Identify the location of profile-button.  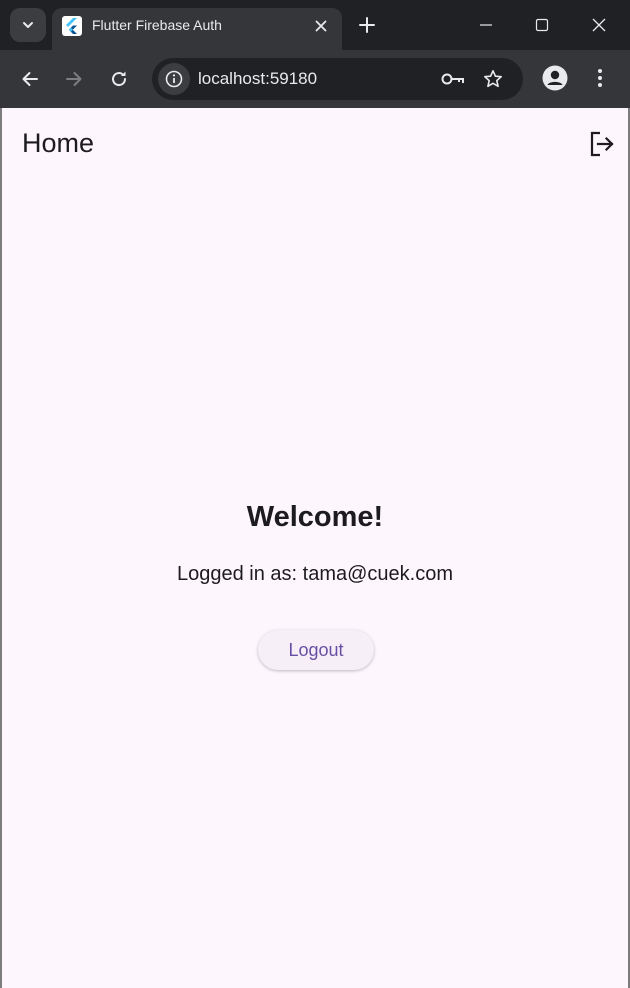
(555, 78).